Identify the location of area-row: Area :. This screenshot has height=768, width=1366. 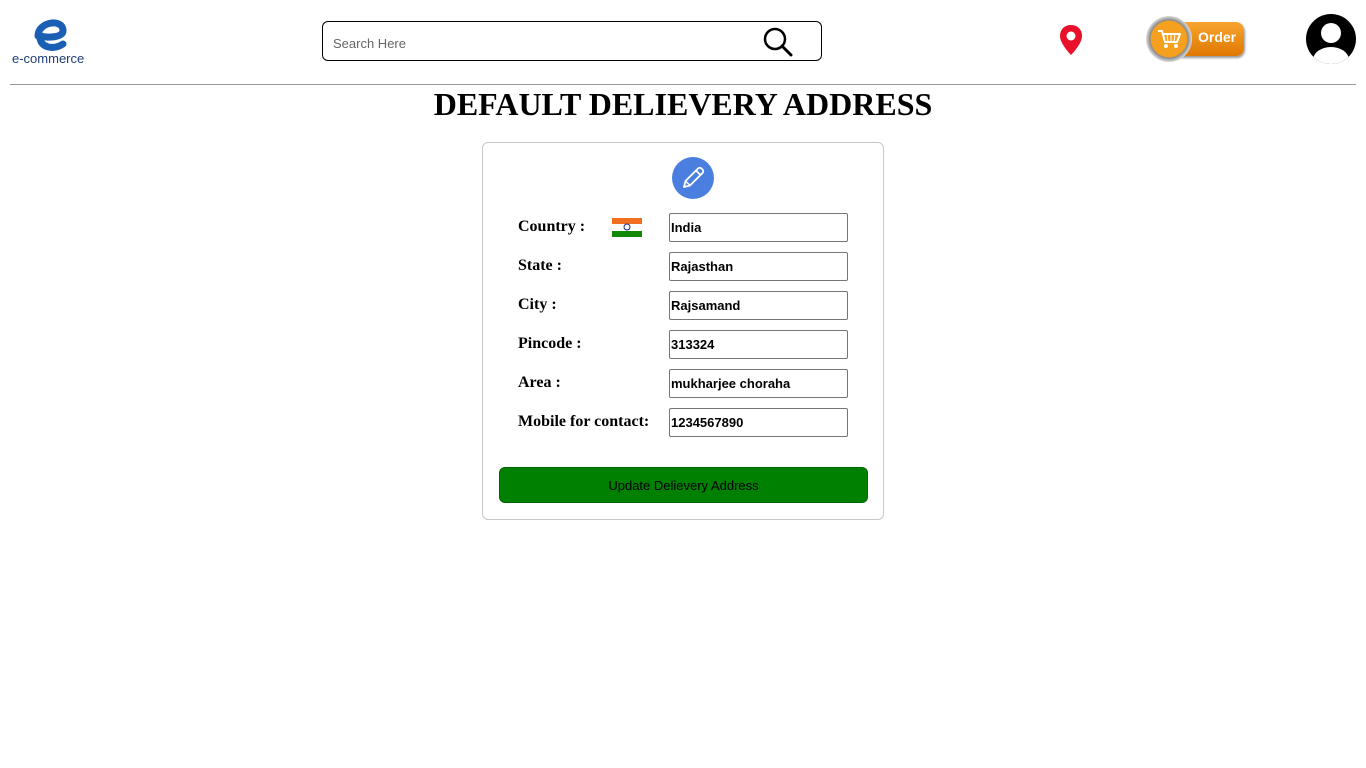
(683, 384).